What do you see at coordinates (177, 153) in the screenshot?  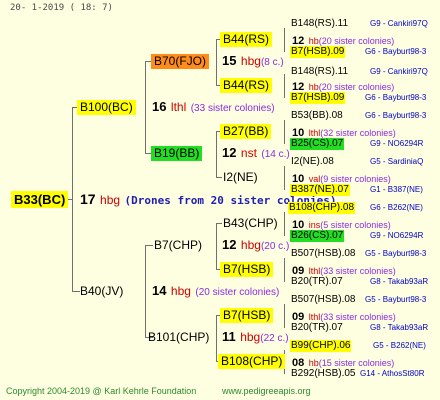 I see `g2-queen: B19(BB)` at bounding box center [177, 153].